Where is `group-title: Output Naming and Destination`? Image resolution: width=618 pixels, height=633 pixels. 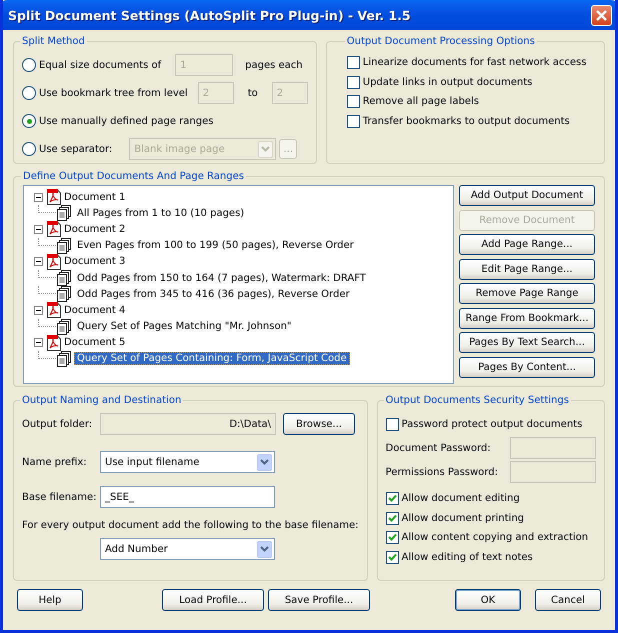
group-title: Output Naming and Destination is located at coordinates (101, 400).